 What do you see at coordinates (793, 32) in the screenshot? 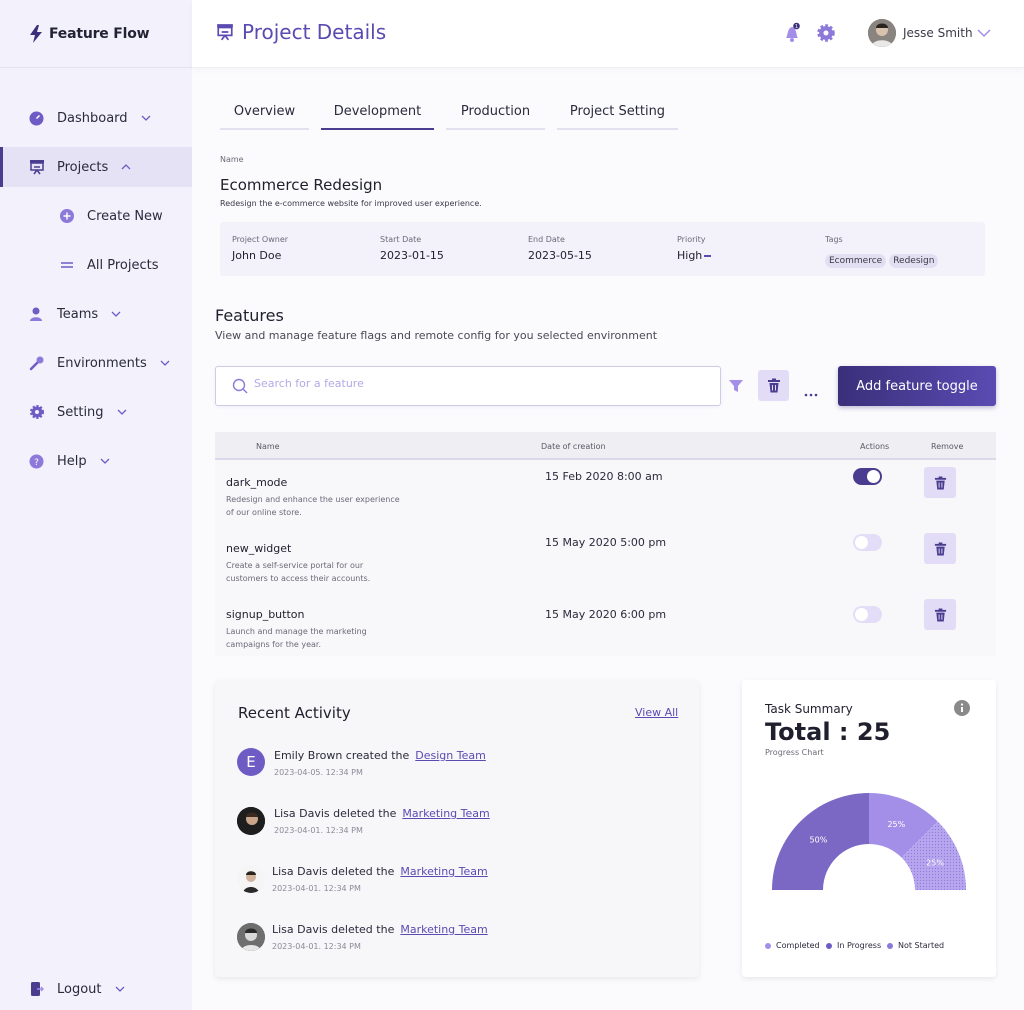
I see `bell-icon: 1` at bounding box center [793, 32].